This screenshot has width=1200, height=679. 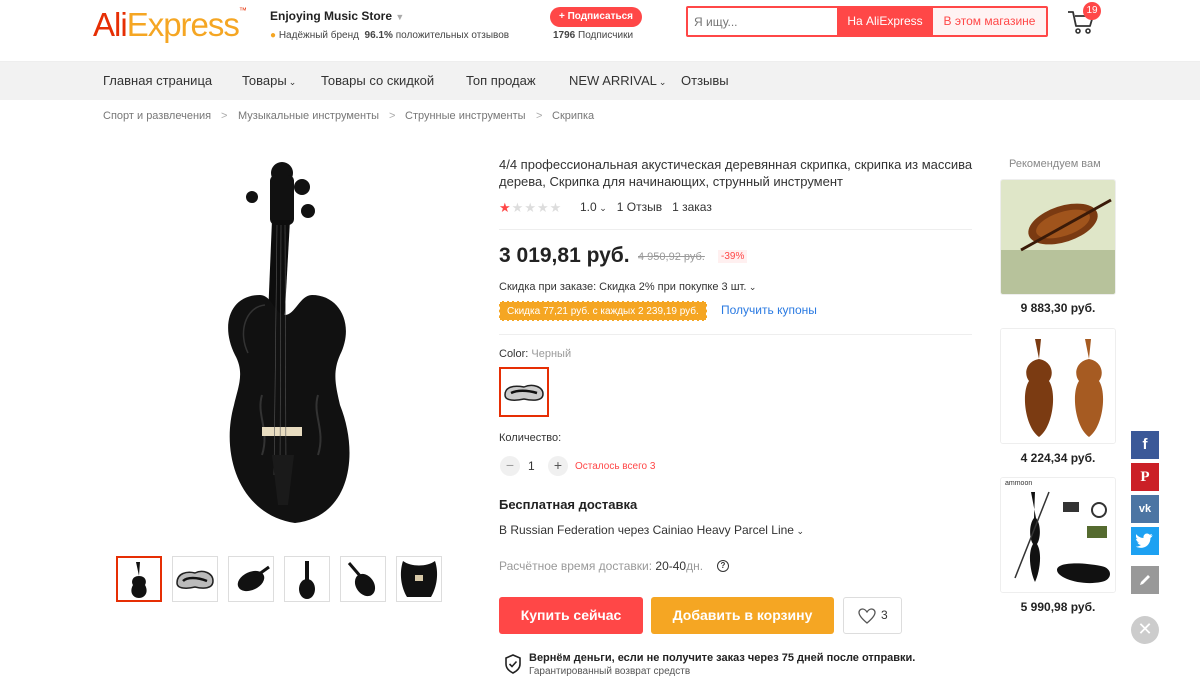 What do you see at coordinates (576, 566) in the screenshot?
I see `eta-label: Расчётное время доставки:` at bounding box center [576, 566].